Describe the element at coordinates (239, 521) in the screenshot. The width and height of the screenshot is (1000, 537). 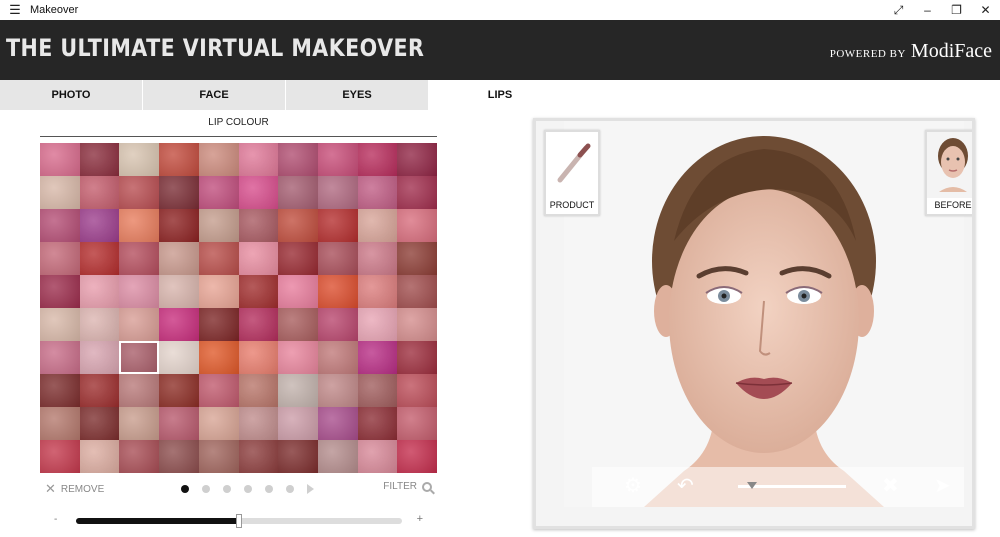
I see `intensity-track` at that location.